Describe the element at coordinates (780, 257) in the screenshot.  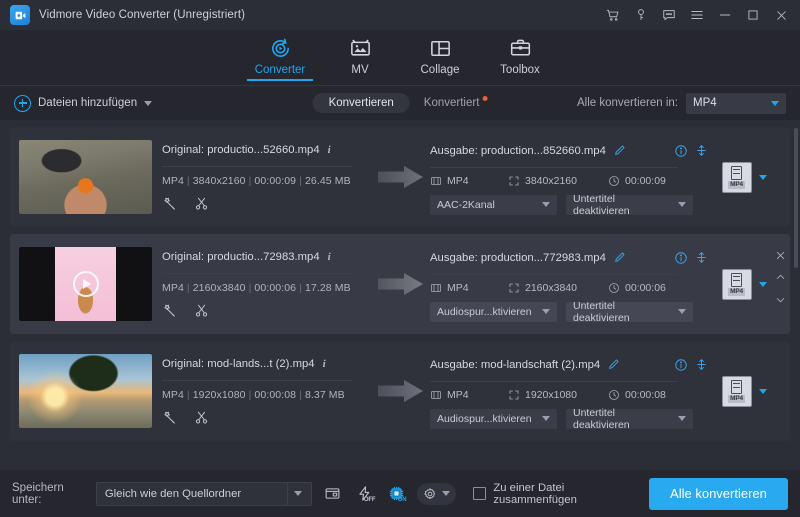
I see `remove-row-close-icon` at that location.